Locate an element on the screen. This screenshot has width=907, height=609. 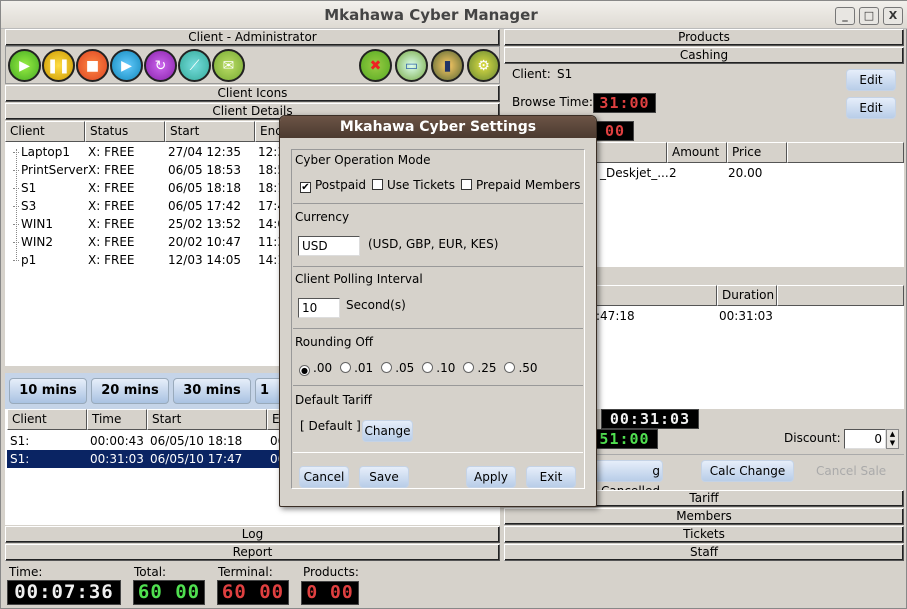
rounding-radio: .05 is located at coordinates (397, 368).